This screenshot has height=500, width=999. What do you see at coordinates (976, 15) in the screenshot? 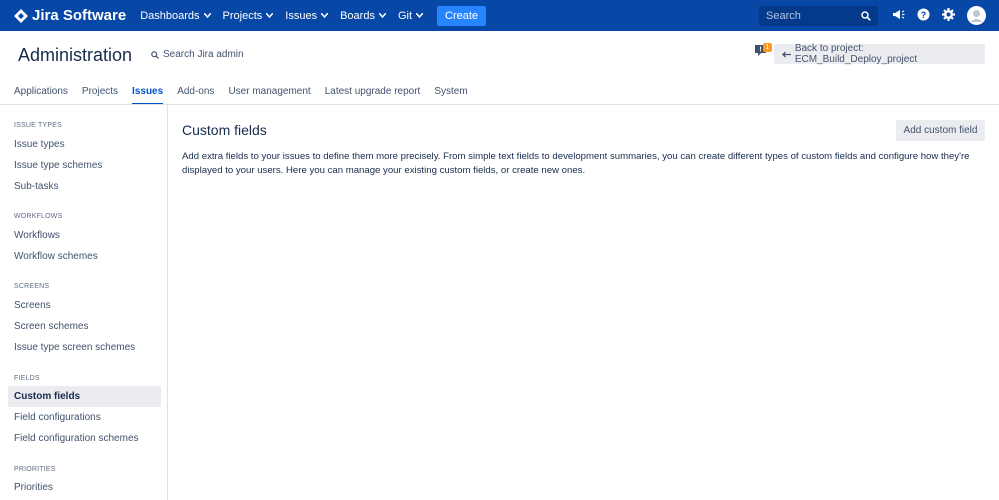
I see `avatar-icon` at bounding box center [976, 15].